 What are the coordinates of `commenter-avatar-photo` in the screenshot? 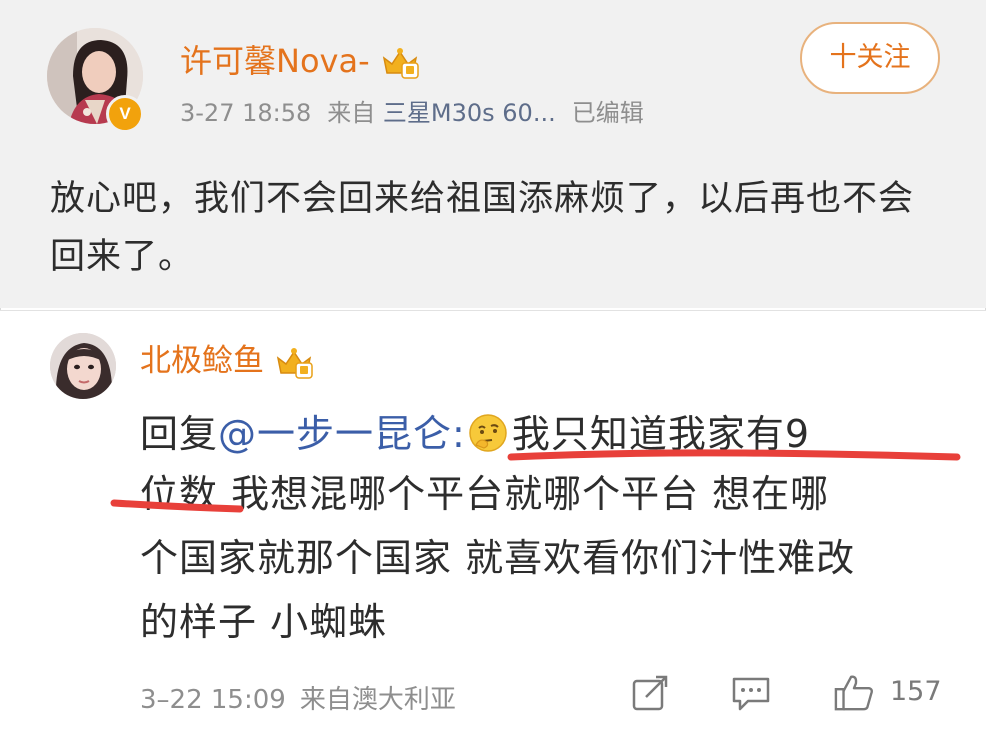 It's located at (83, 366).